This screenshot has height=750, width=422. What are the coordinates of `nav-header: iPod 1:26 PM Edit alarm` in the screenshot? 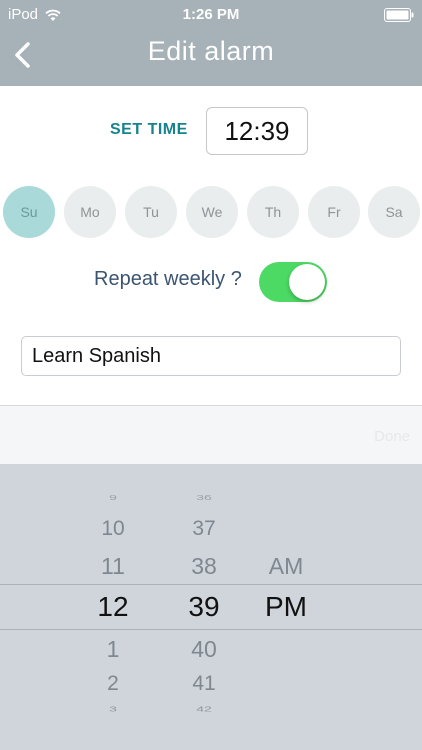 It's located at (211, 43).